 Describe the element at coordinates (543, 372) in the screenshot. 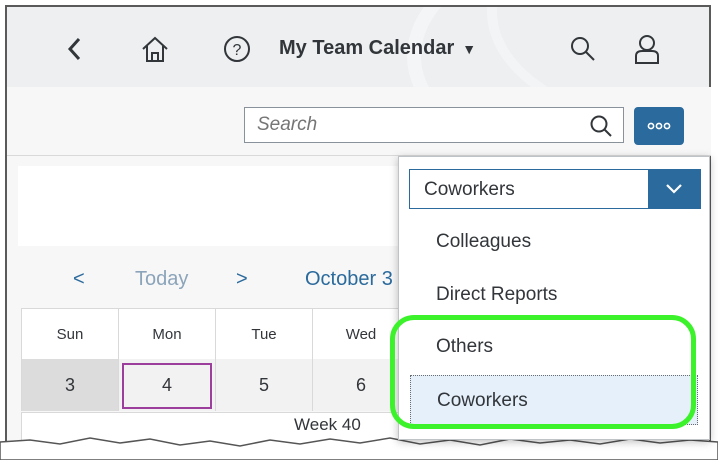

I see `highlight-annotation` at that location.